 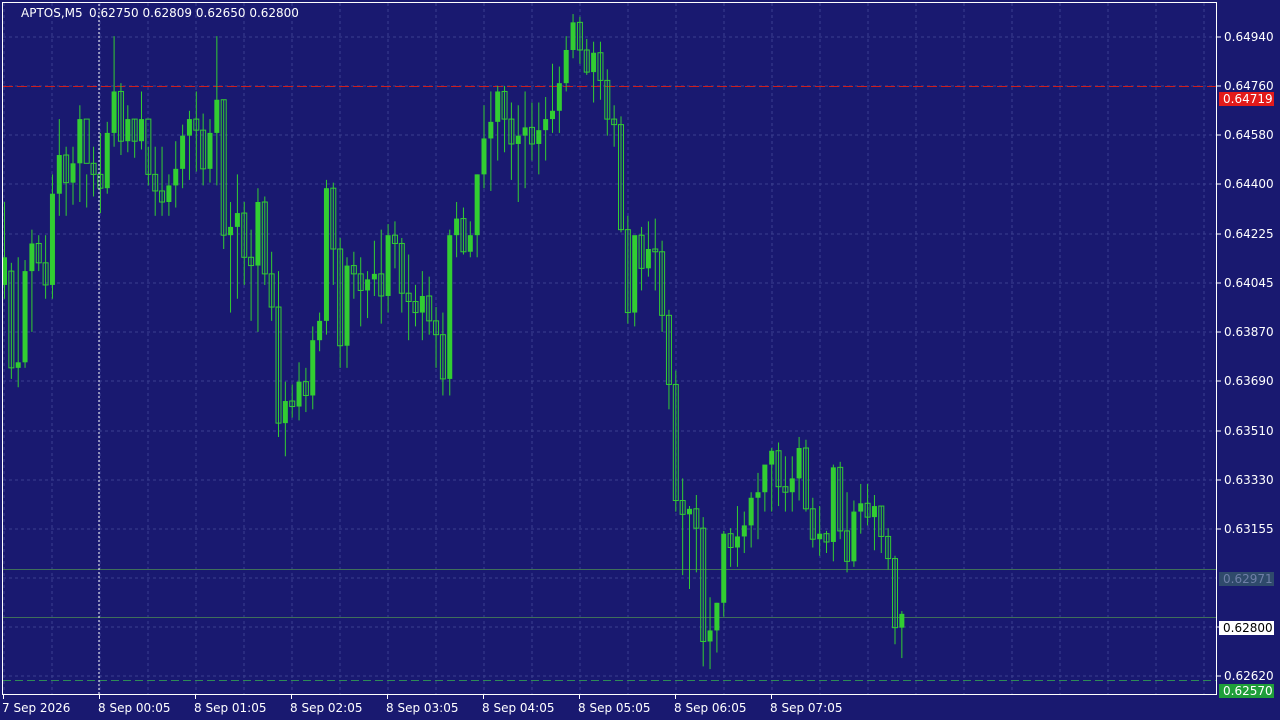 What do you see at coordinates (710, 708) in the screenshot?
I see `time-tick-label: 8 Sep 06:05` at bounding box center [710, 708].